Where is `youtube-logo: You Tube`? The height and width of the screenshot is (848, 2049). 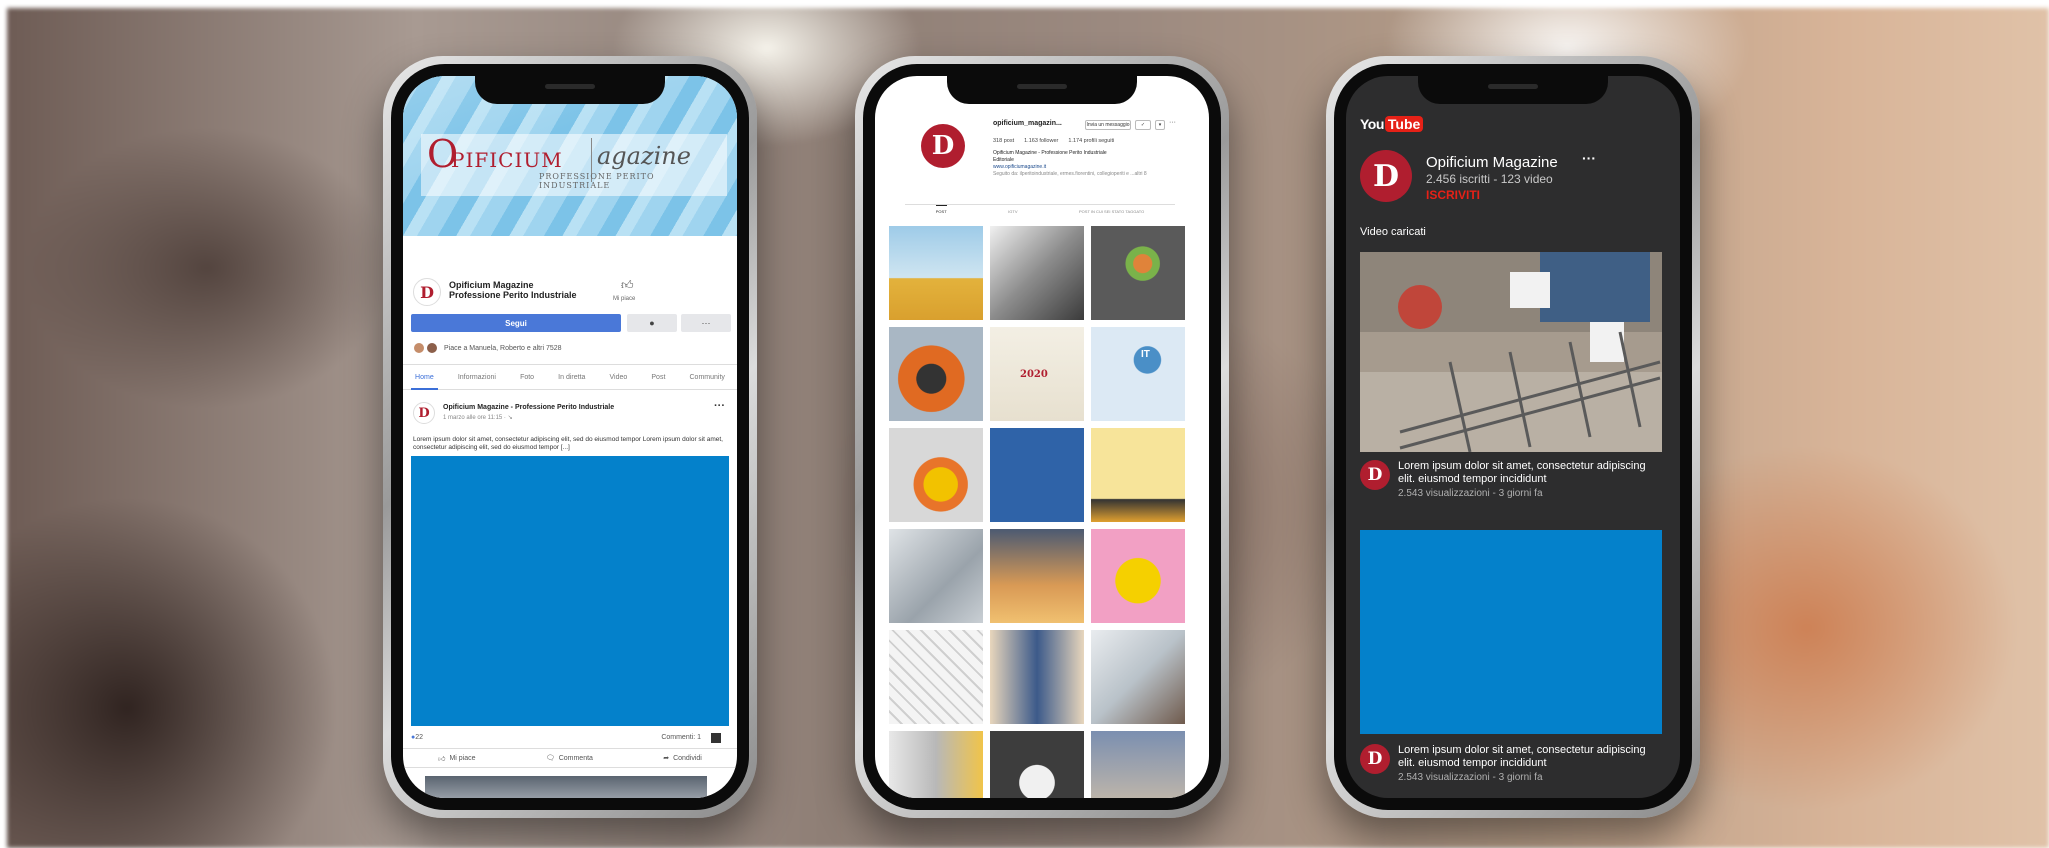
youtube-logo: You Tube is located at coordinates (1392, 124).